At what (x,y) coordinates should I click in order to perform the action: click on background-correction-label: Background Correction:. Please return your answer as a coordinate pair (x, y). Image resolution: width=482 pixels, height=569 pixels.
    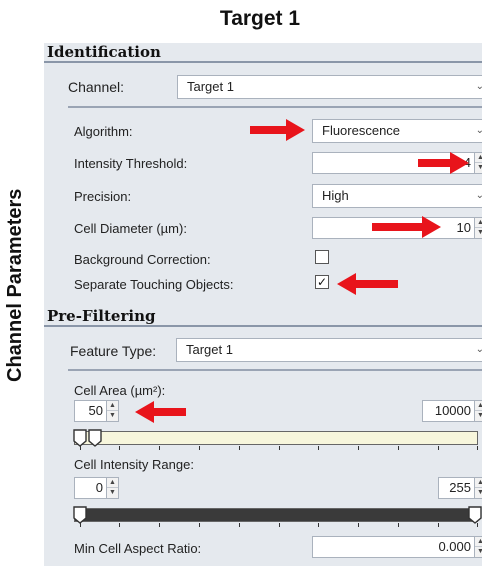
    Looking at the image, I should click on (142, 259).